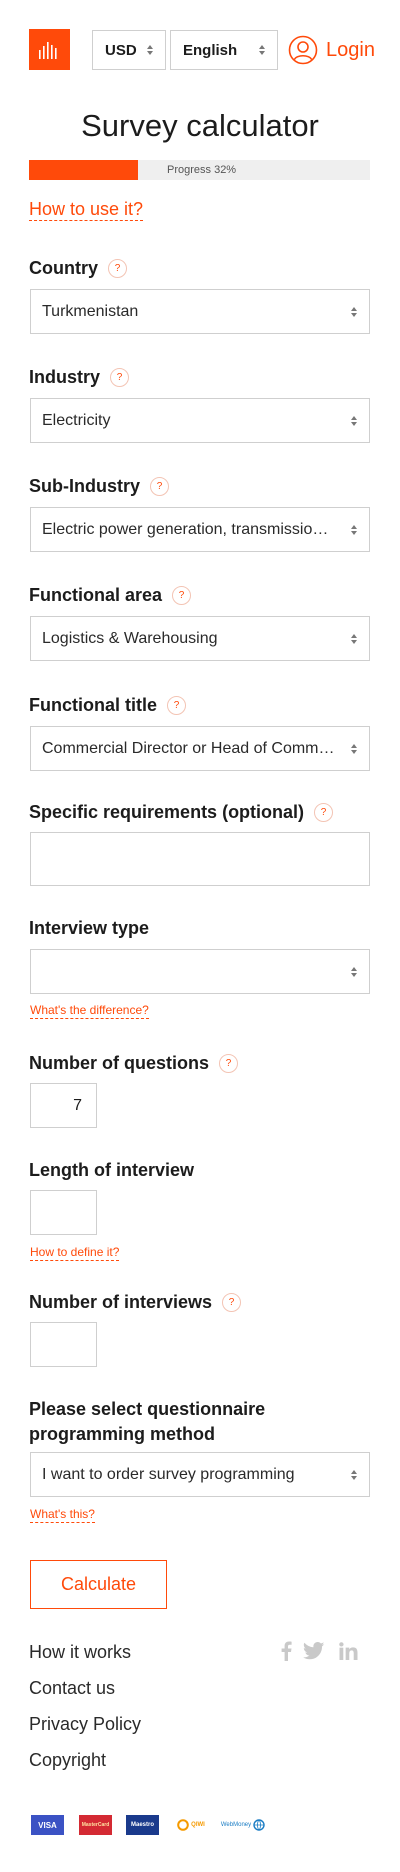 The image size is (400, 1872). What do you see at coordinates (236, 1825) in the screenshot?
I see `webmoney-label: WebMoney` at bounding box center [236, 1825].